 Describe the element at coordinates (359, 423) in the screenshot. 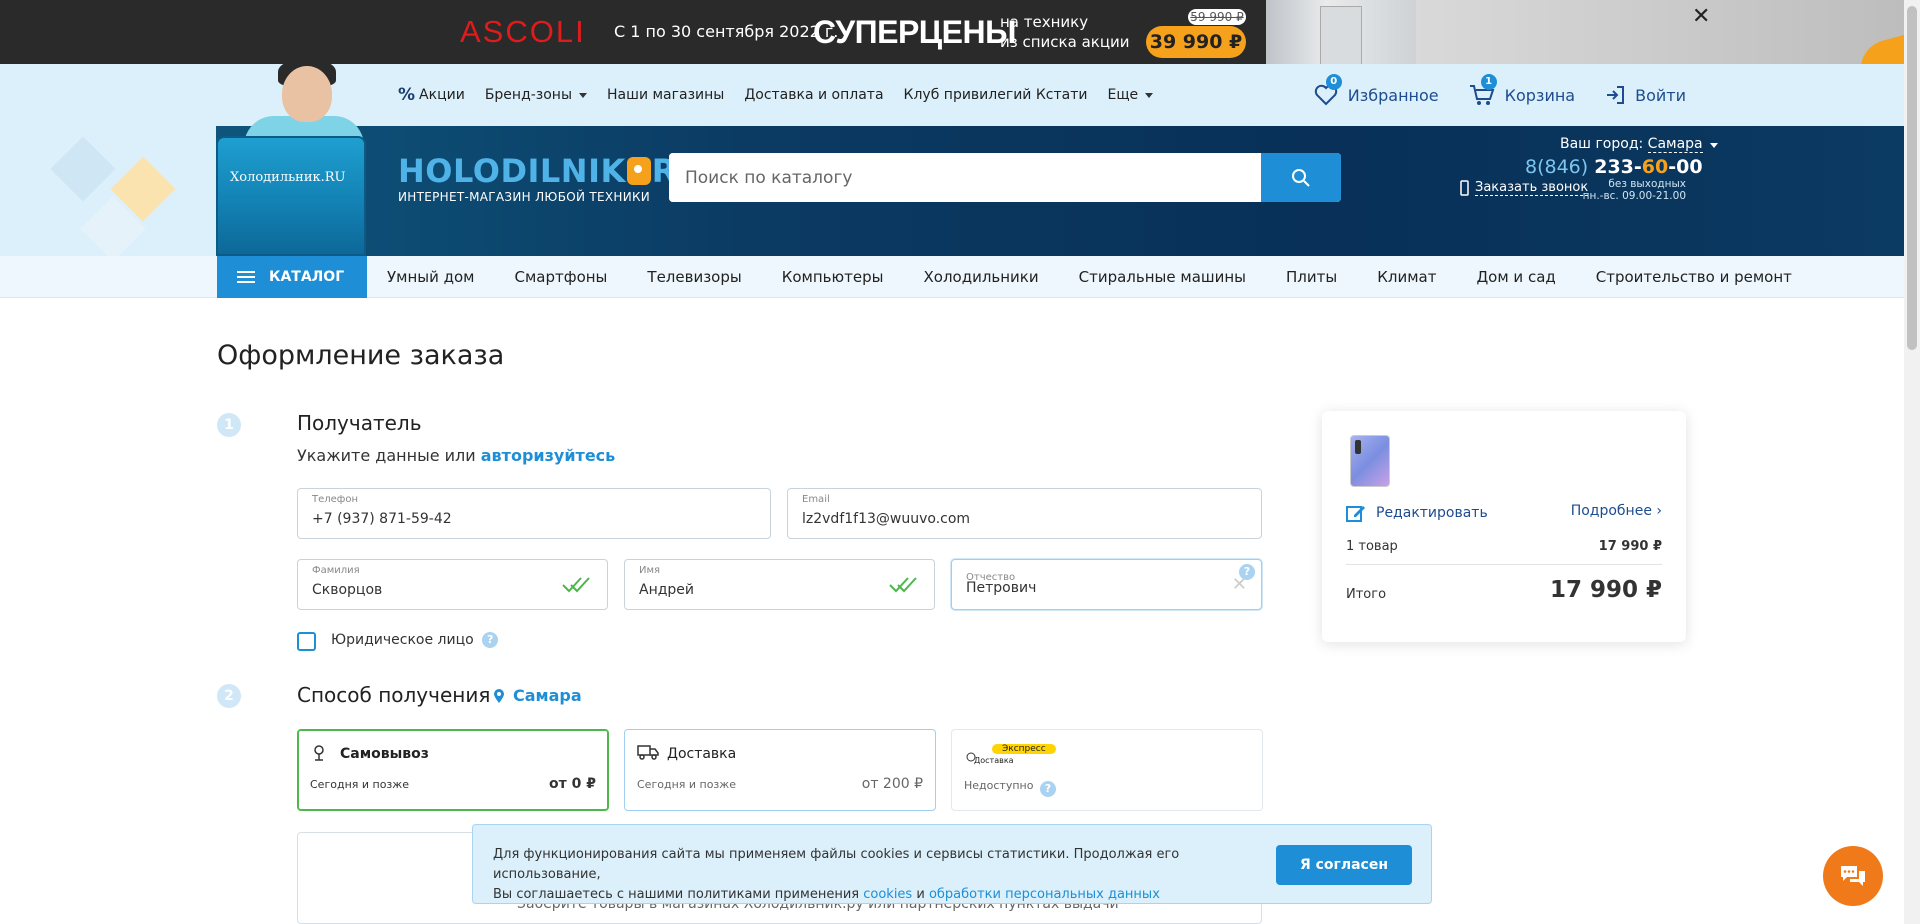

I see `recipient-title: Получатель` at that location.